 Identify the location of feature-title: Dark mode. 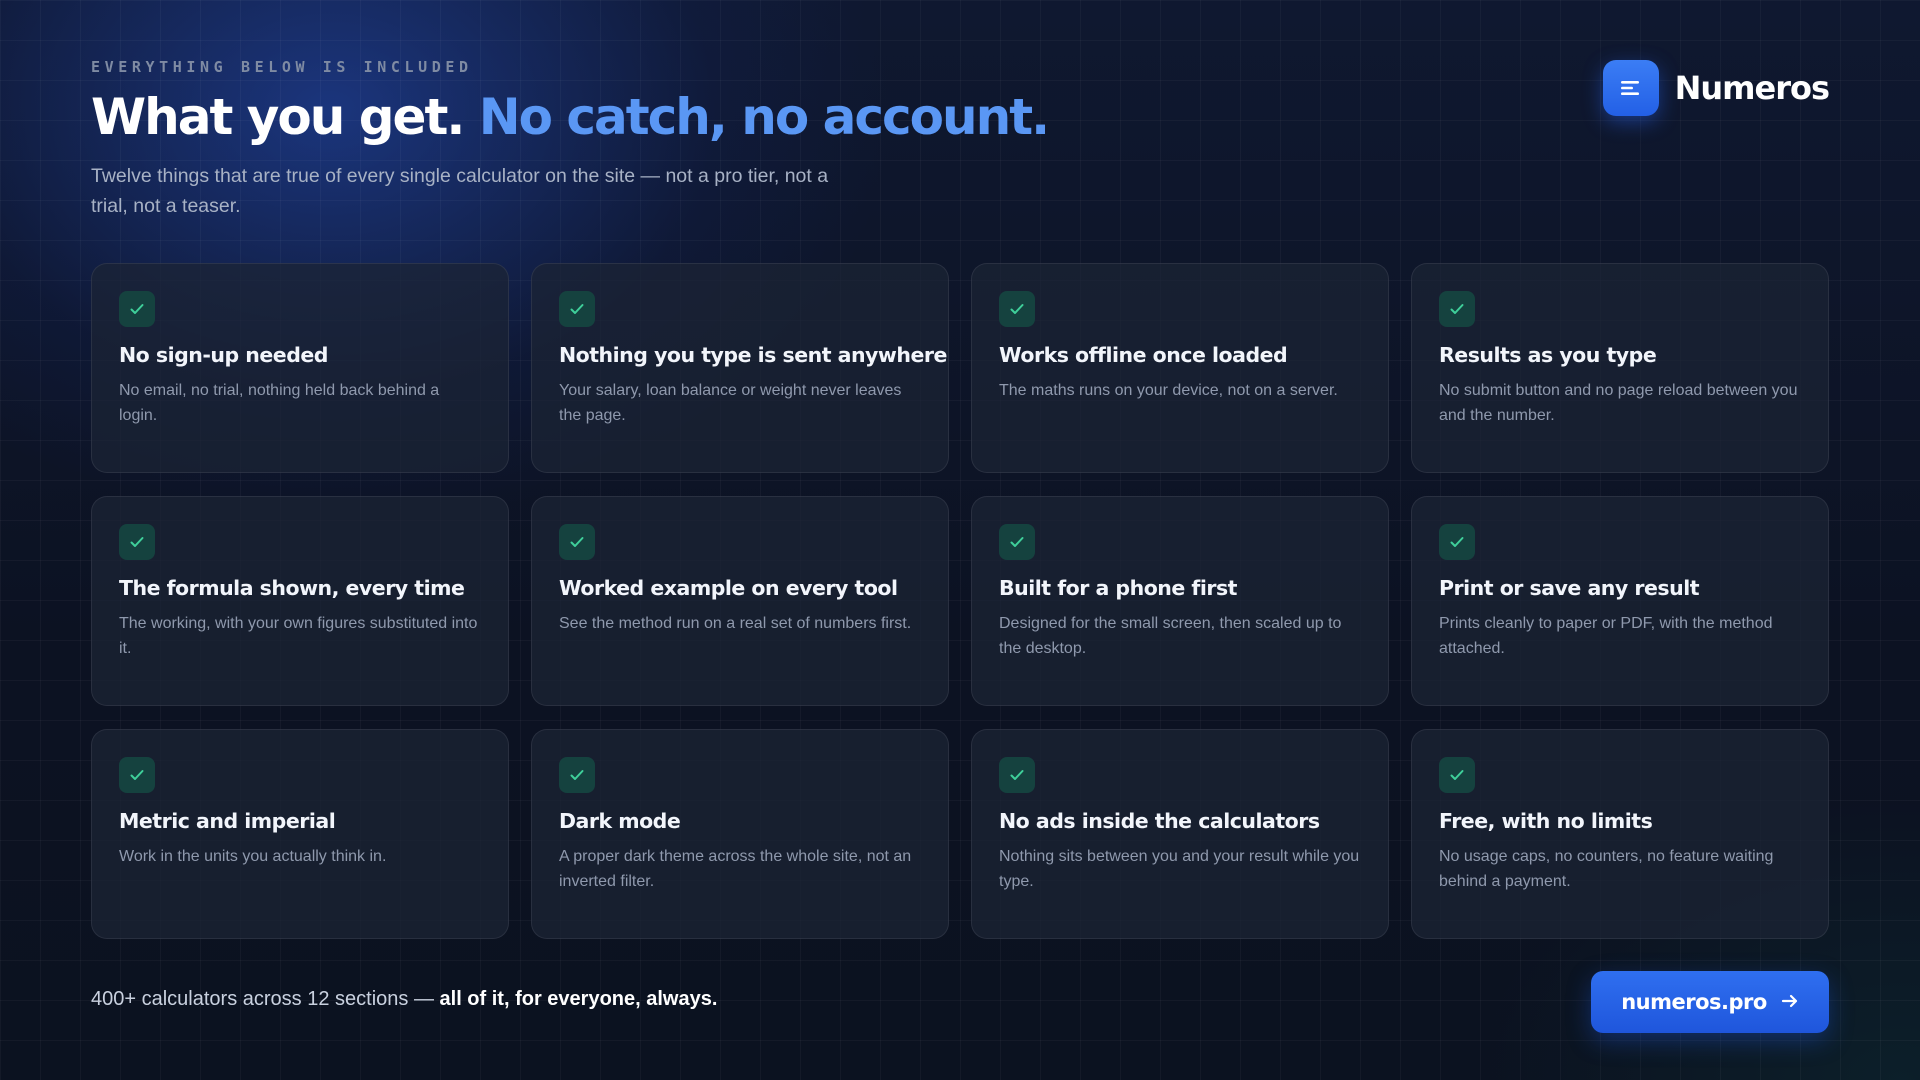
(620, 821).